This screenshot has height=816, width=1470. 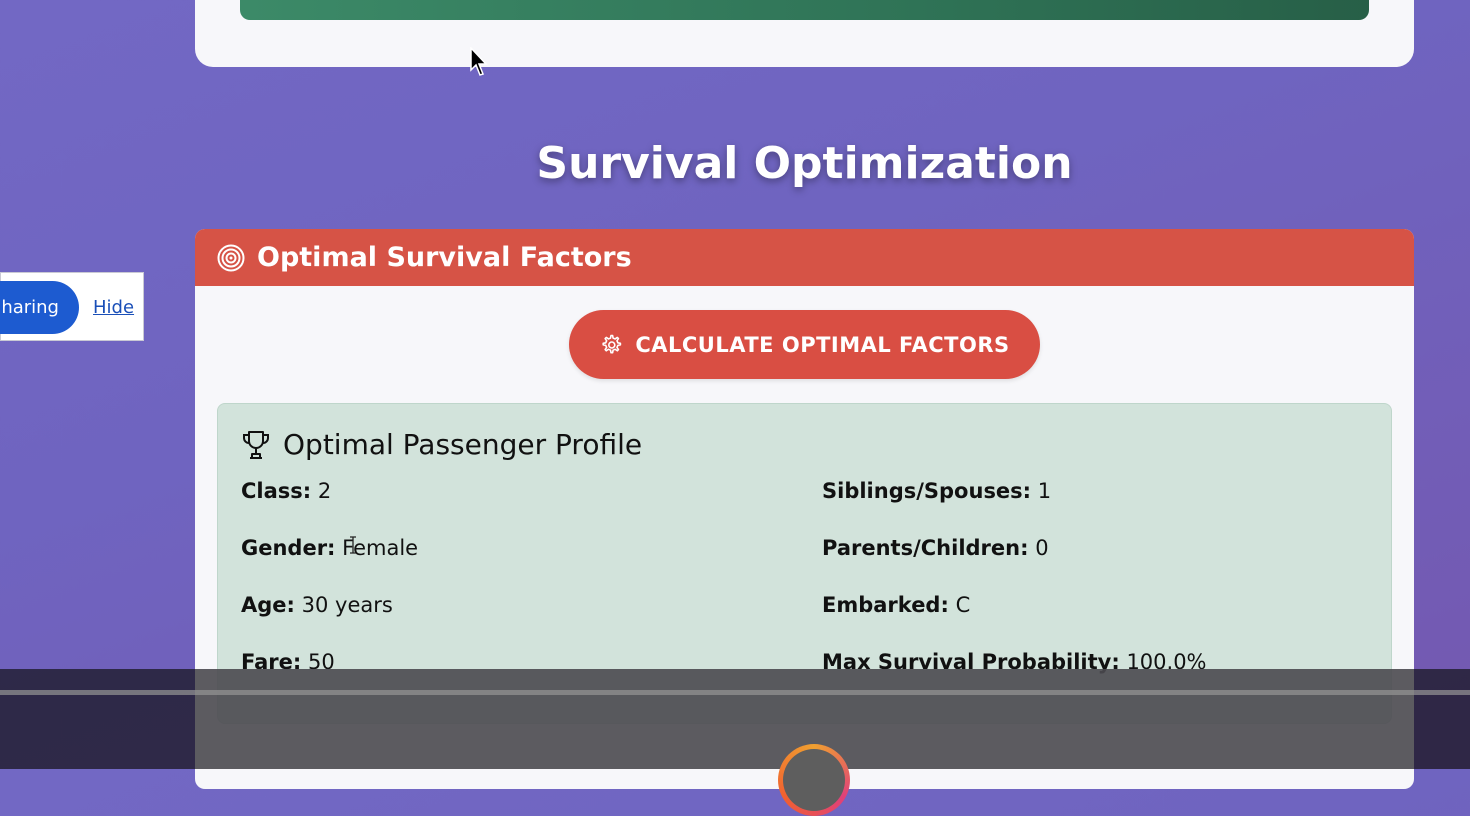 What do you see at coordinates (444, 257) in the screenshot?
I see `card-header-title: Optimal Survival Factors` at bounding box center [444, 257].